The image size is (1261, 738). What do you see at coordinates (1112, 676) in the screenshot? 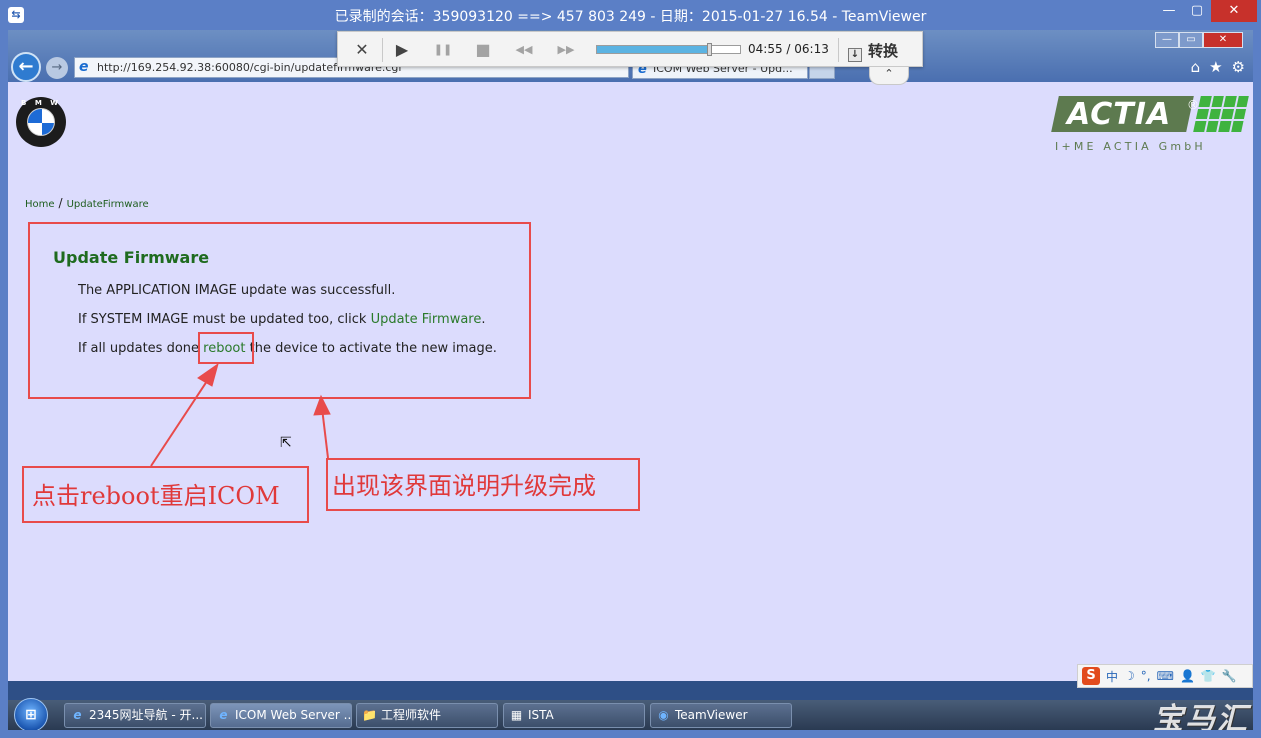
I see `ime-chinese-mode: 中` at bounding box center [1112, 676].